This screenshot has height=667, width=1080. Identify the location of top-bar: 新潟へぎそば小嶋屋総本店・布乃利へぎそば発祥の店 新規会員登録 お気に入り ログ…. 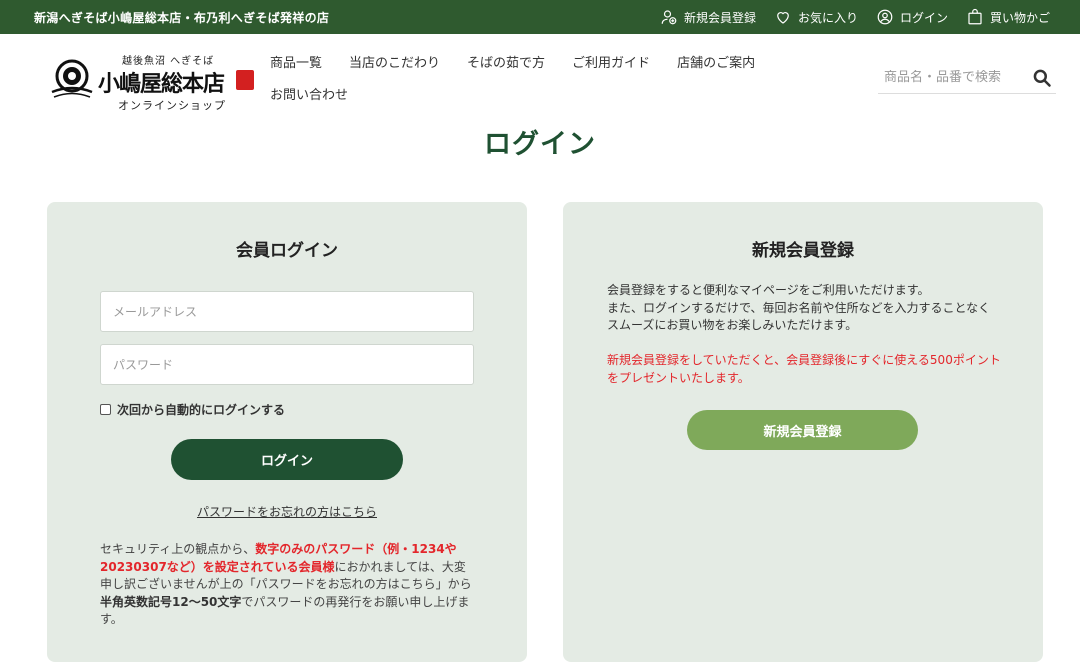
(540, 17).